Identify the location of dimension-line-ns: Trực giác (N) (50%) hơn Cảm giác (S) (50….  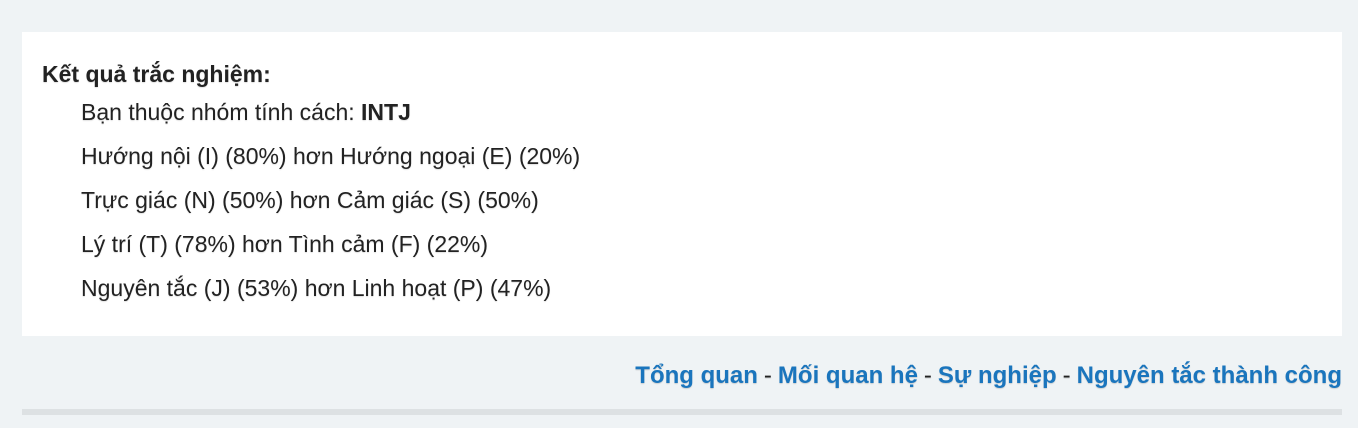
(310, 200).